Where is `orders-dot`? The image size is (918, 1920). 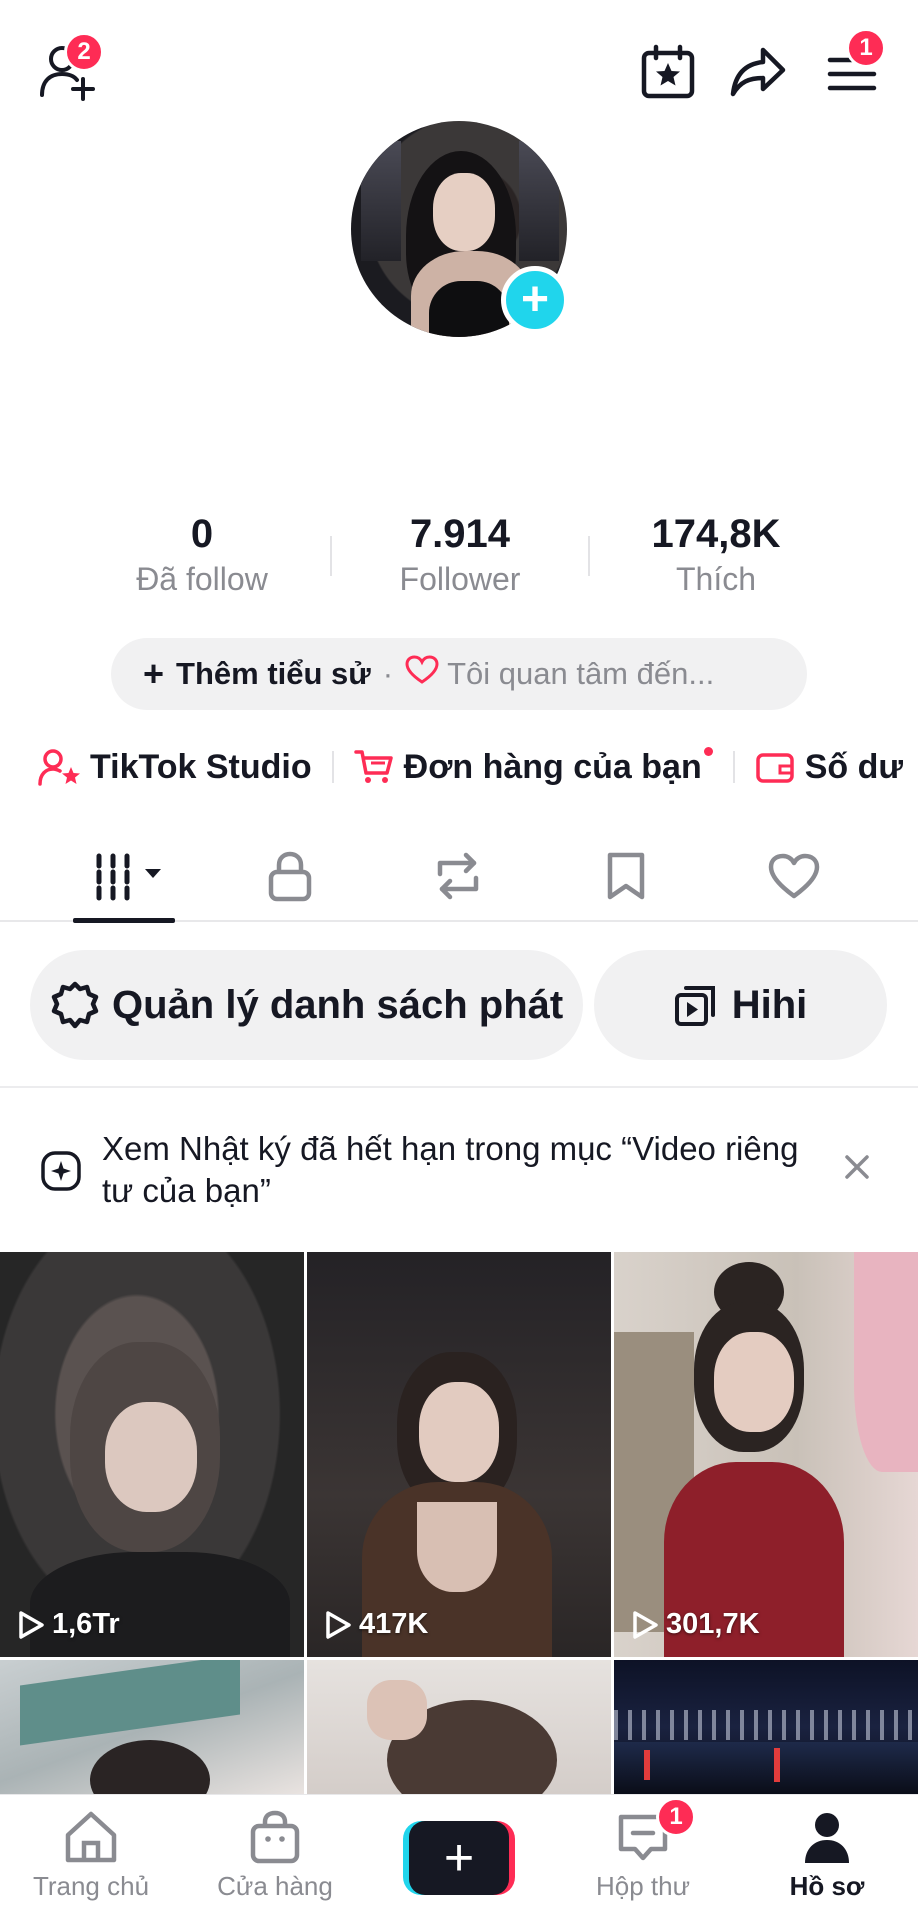
orders-dot is located at coordinates (708, 751).